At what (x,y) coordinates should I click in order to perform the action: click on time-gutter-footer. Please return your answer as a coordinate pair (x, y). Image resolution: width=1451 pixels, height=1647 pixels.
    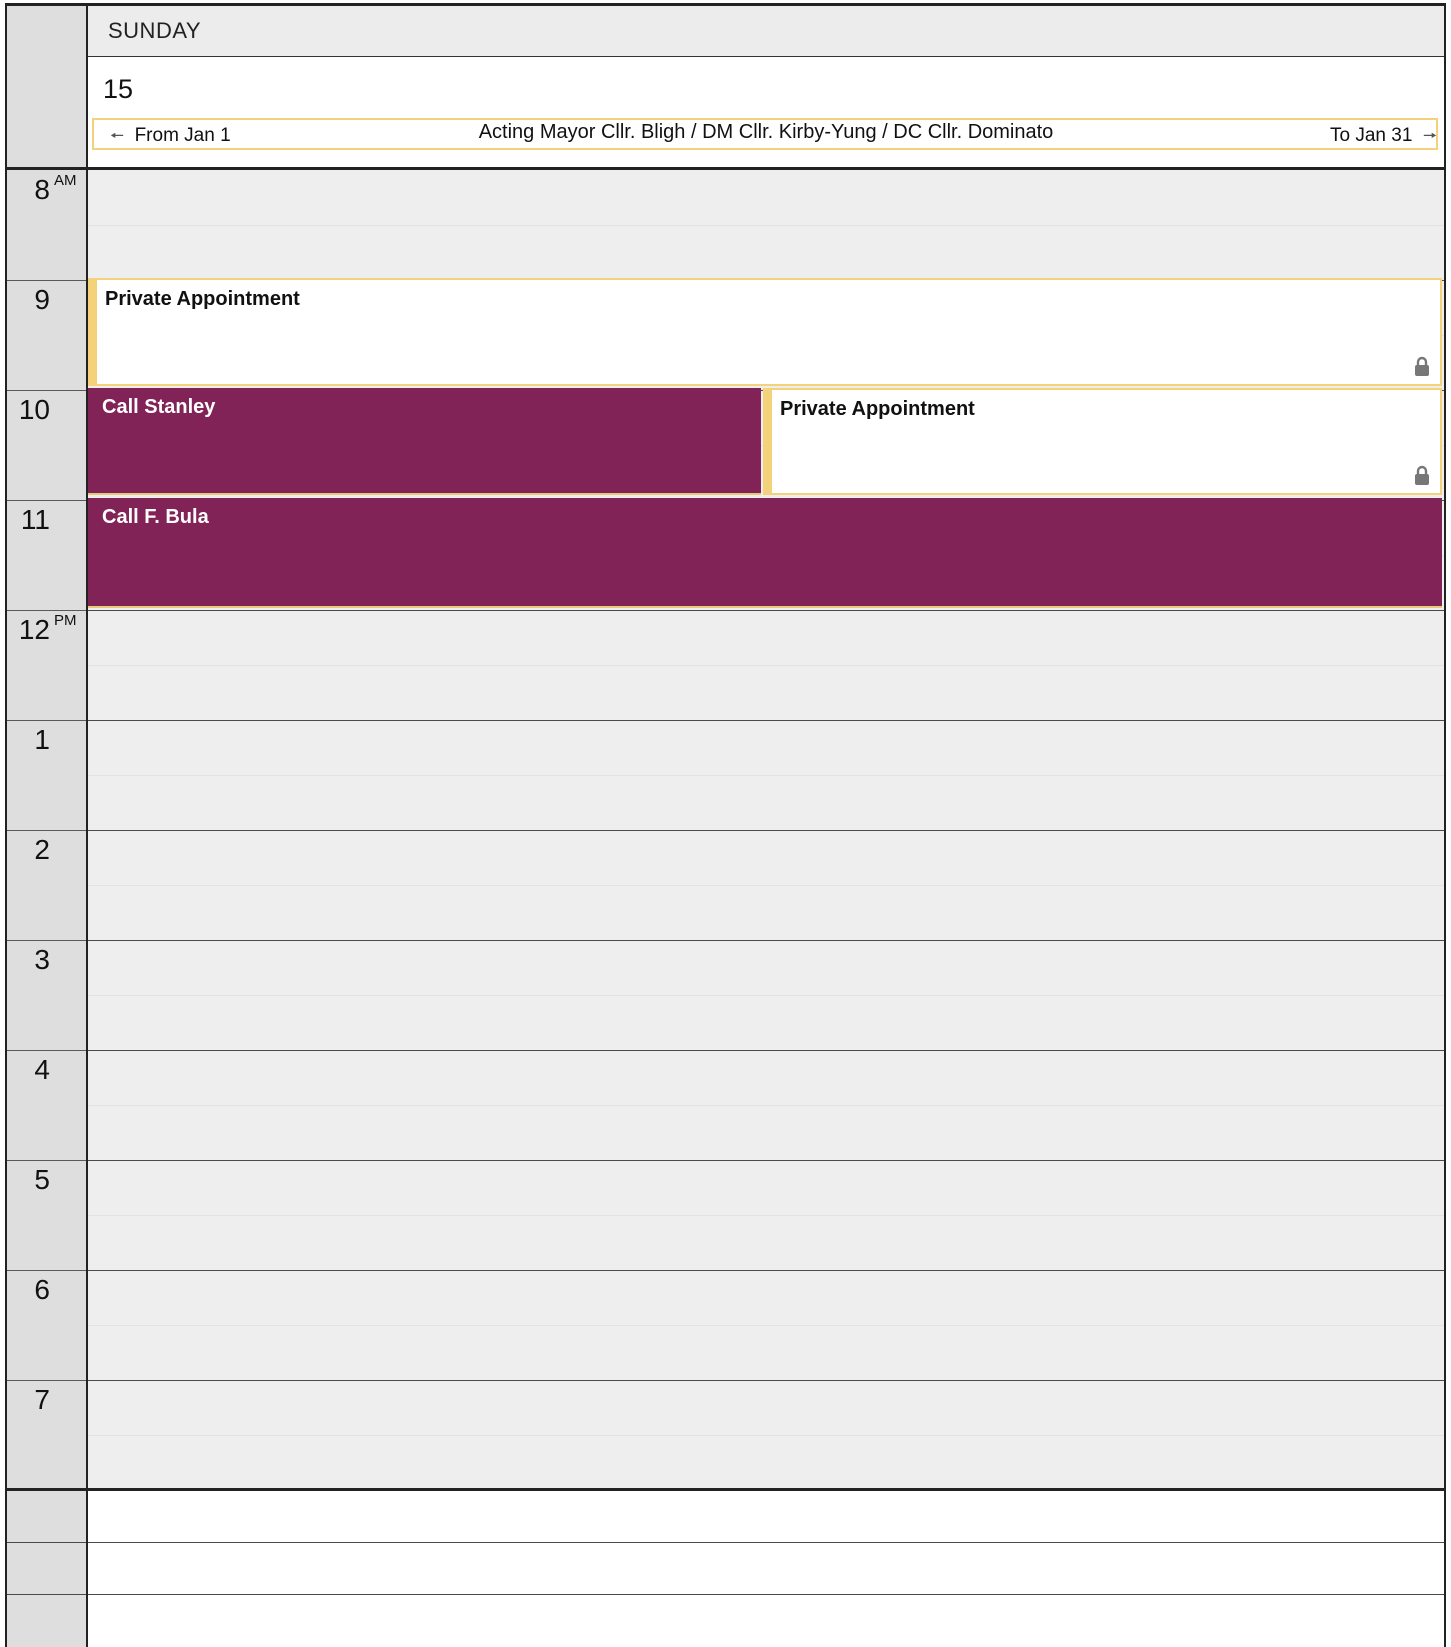
    Looking at the image, I should click on (46, 1568).